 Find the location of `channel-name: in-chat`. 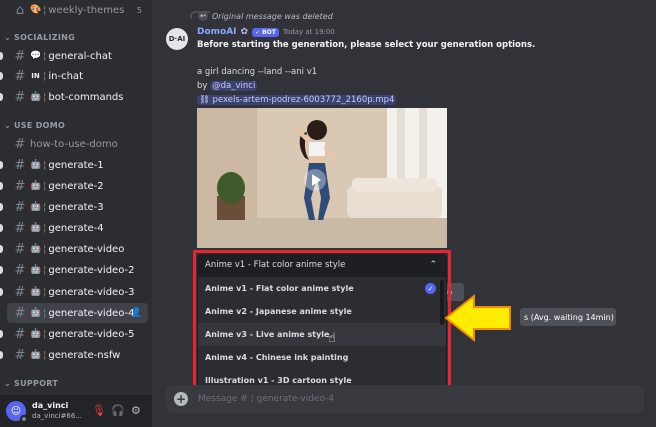

channel-name: in-chat is located at coordinates (65, 76).